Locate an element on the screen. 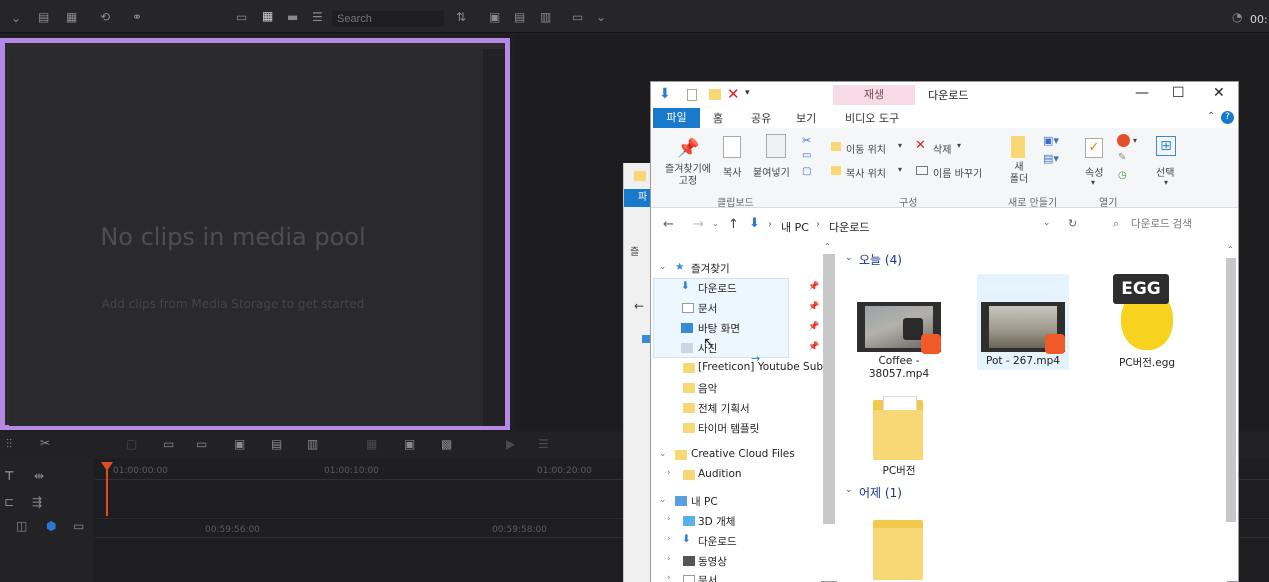  place-on-top-icon: ▤ is located at coordinates (276, 444).